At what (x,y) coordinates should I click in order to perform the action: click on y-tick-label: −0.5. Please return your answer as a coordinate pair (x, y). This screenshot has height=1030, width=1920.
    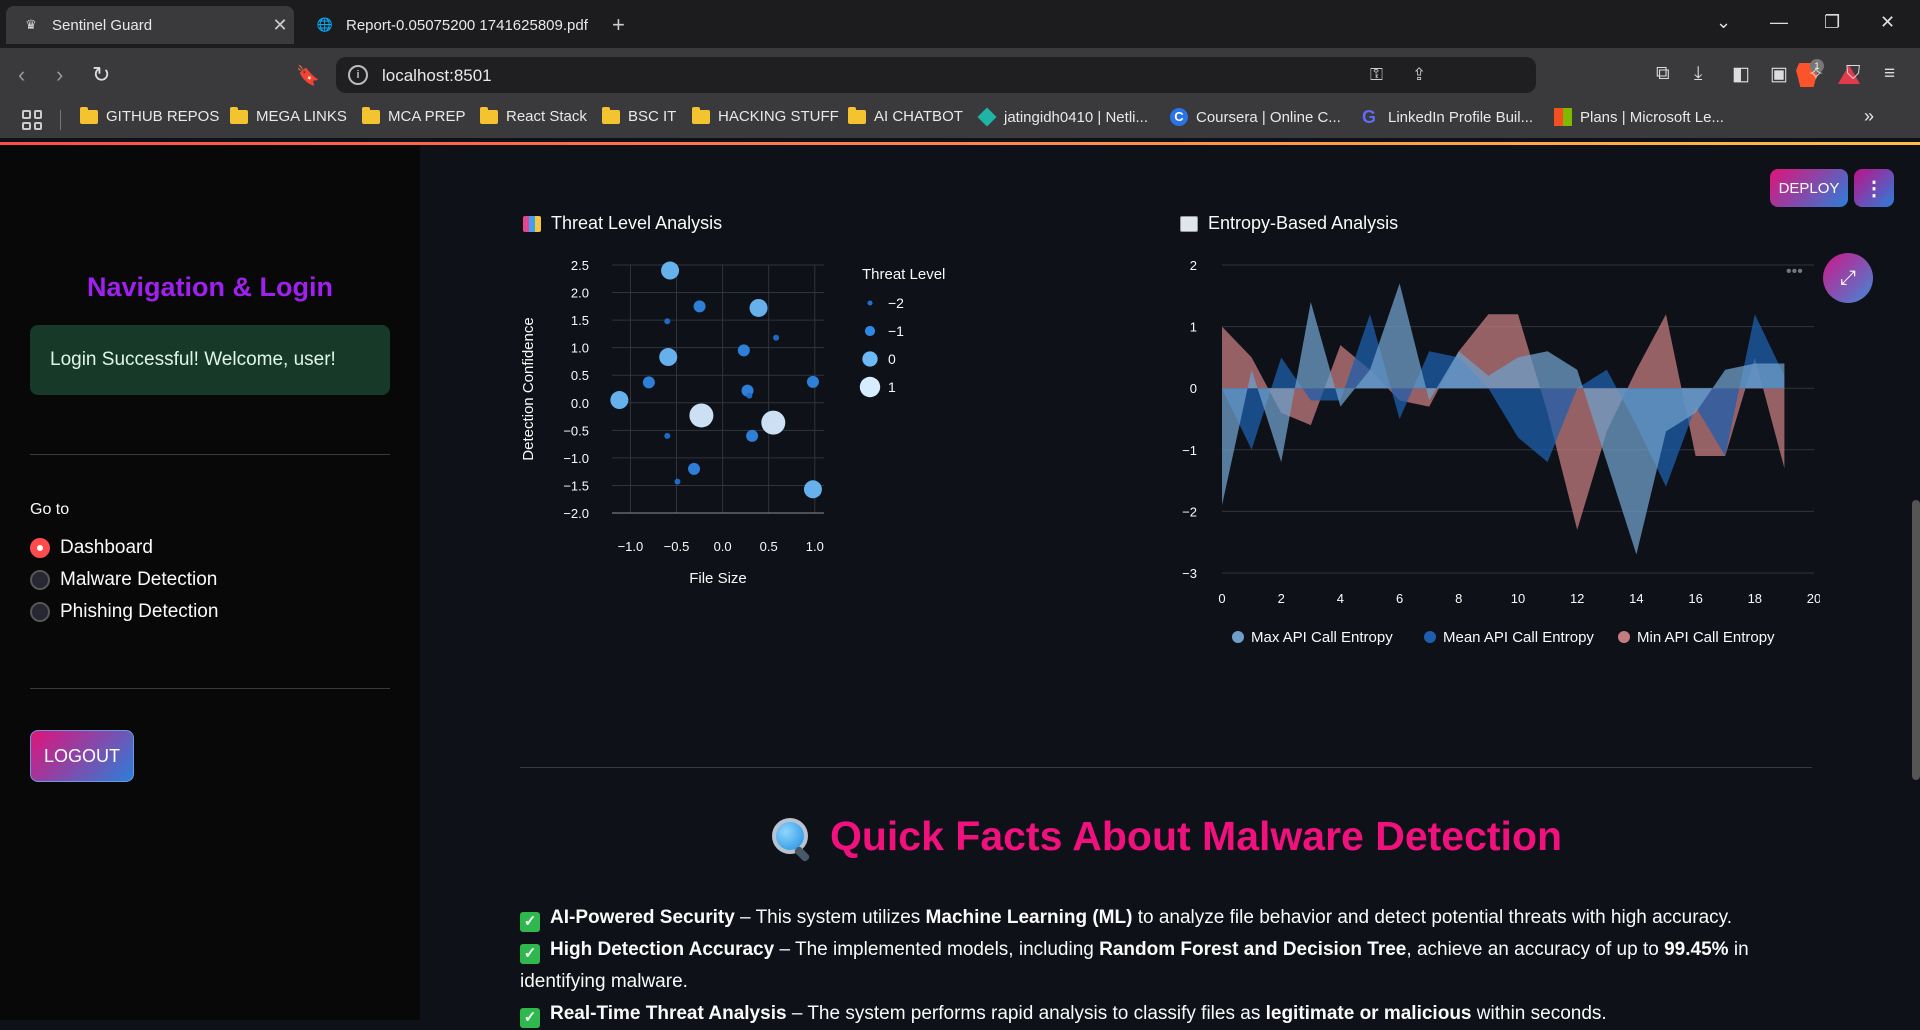
    Looking at the image, I should click on (576, 430).